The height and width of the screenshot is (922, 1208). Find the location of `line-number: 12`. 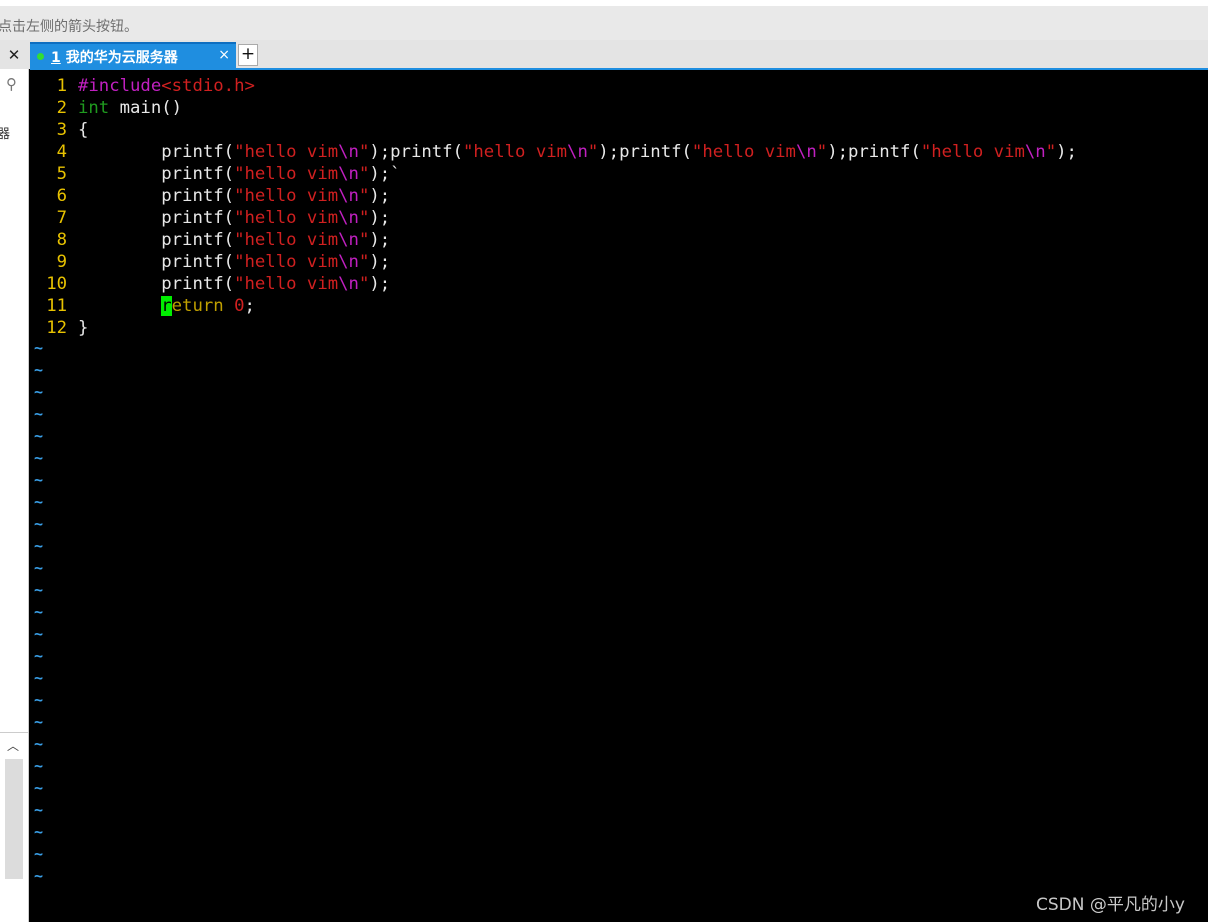

line-number: 12 is located at coordinates (56, 328).